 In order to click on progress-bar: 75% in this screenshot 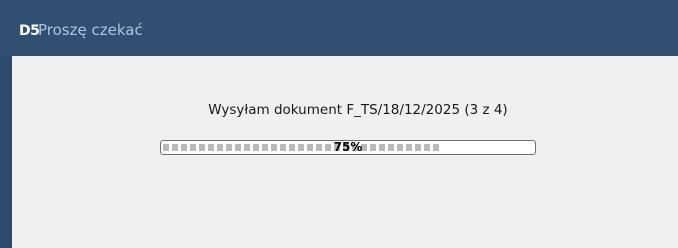, I will do `click(348, 147)`.